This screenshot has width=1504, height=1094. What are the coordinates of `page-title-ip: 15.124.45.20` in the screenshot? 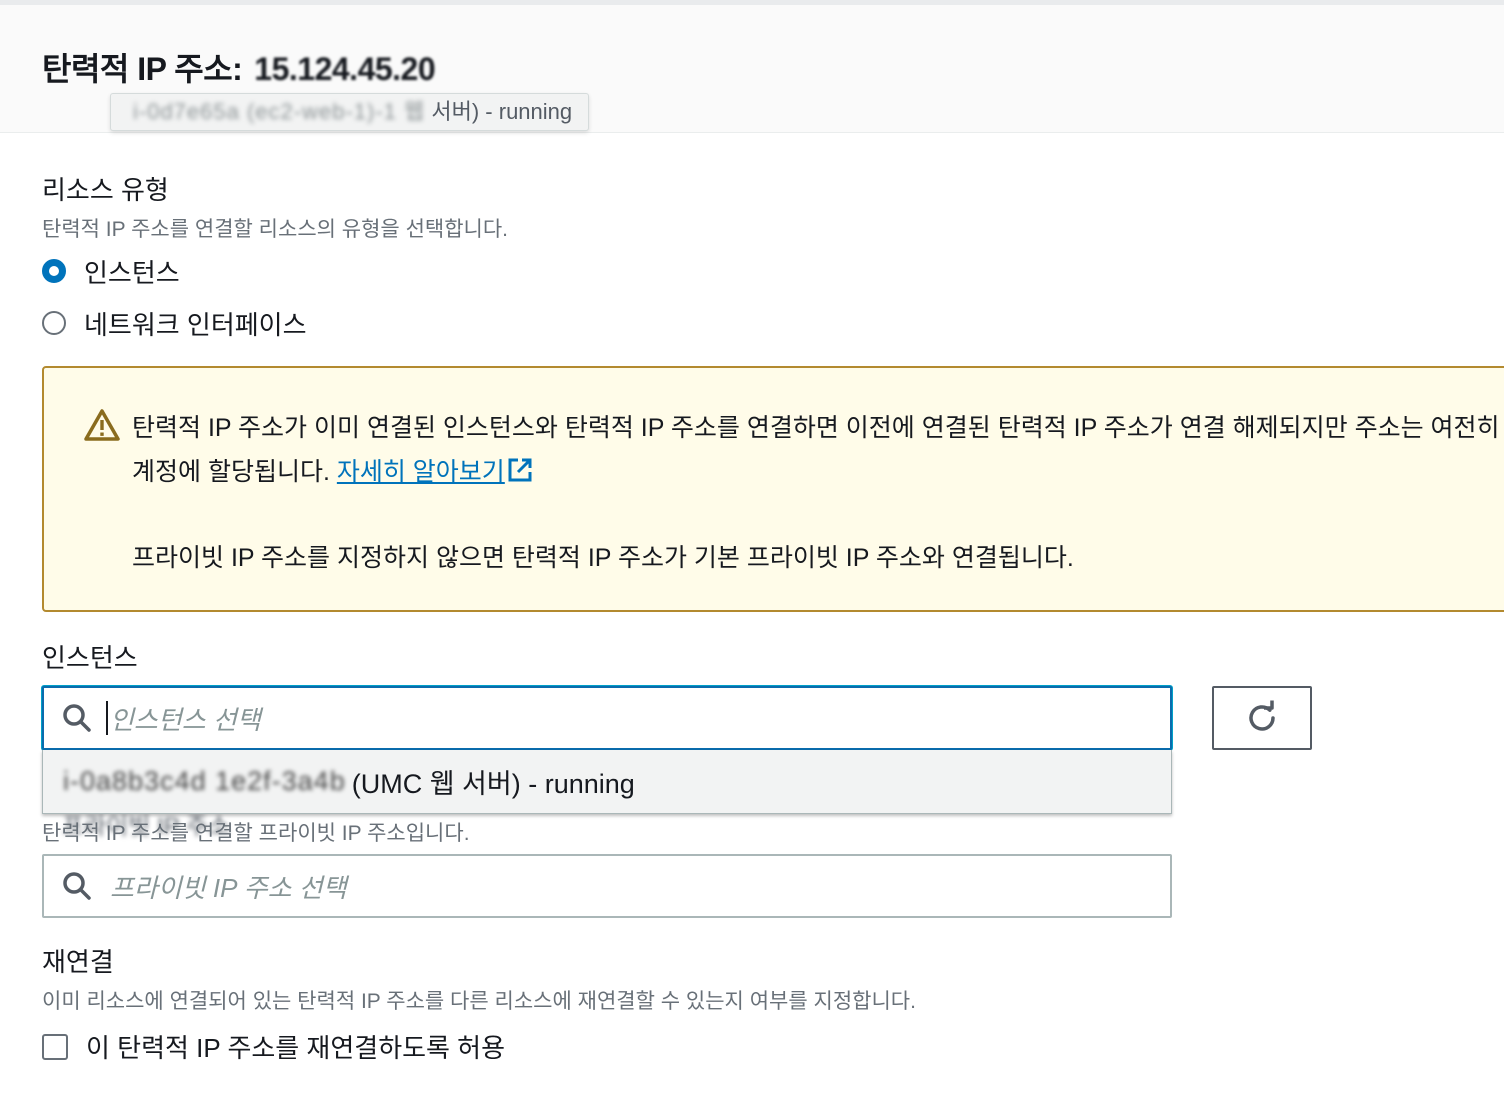 It's located at (345, 69).